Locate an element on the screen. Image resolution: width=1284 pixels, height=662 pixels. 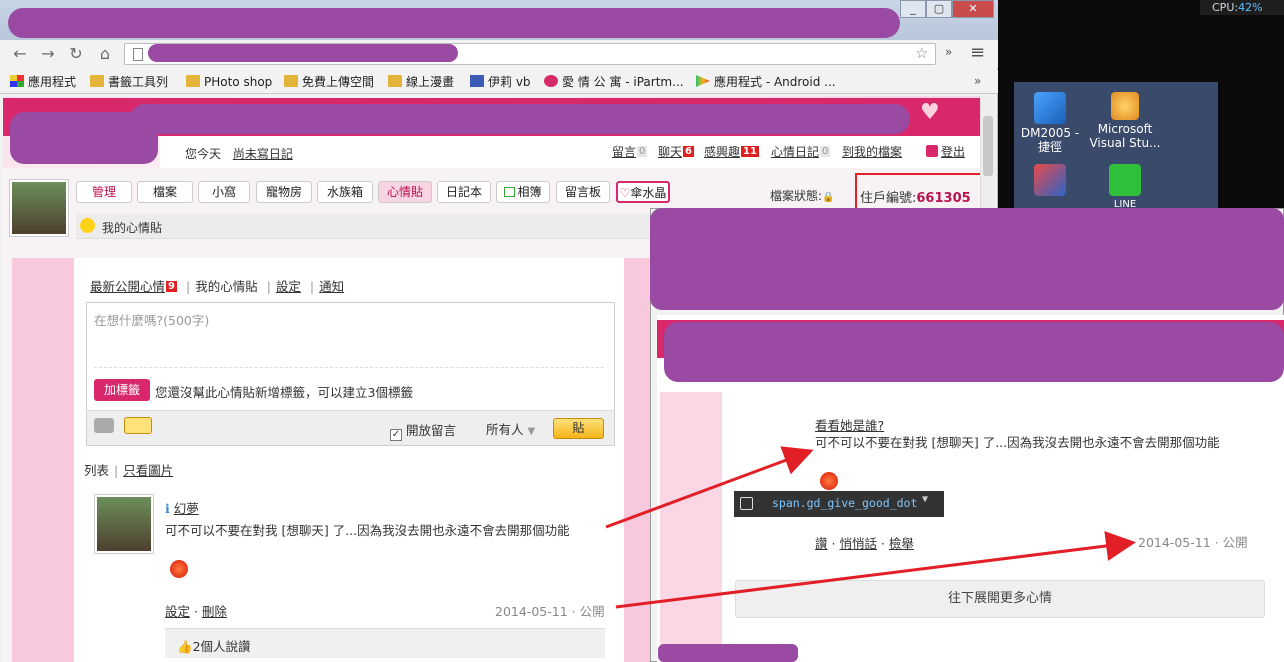
annotation-arrow-date is located at coordinates (875, 570).